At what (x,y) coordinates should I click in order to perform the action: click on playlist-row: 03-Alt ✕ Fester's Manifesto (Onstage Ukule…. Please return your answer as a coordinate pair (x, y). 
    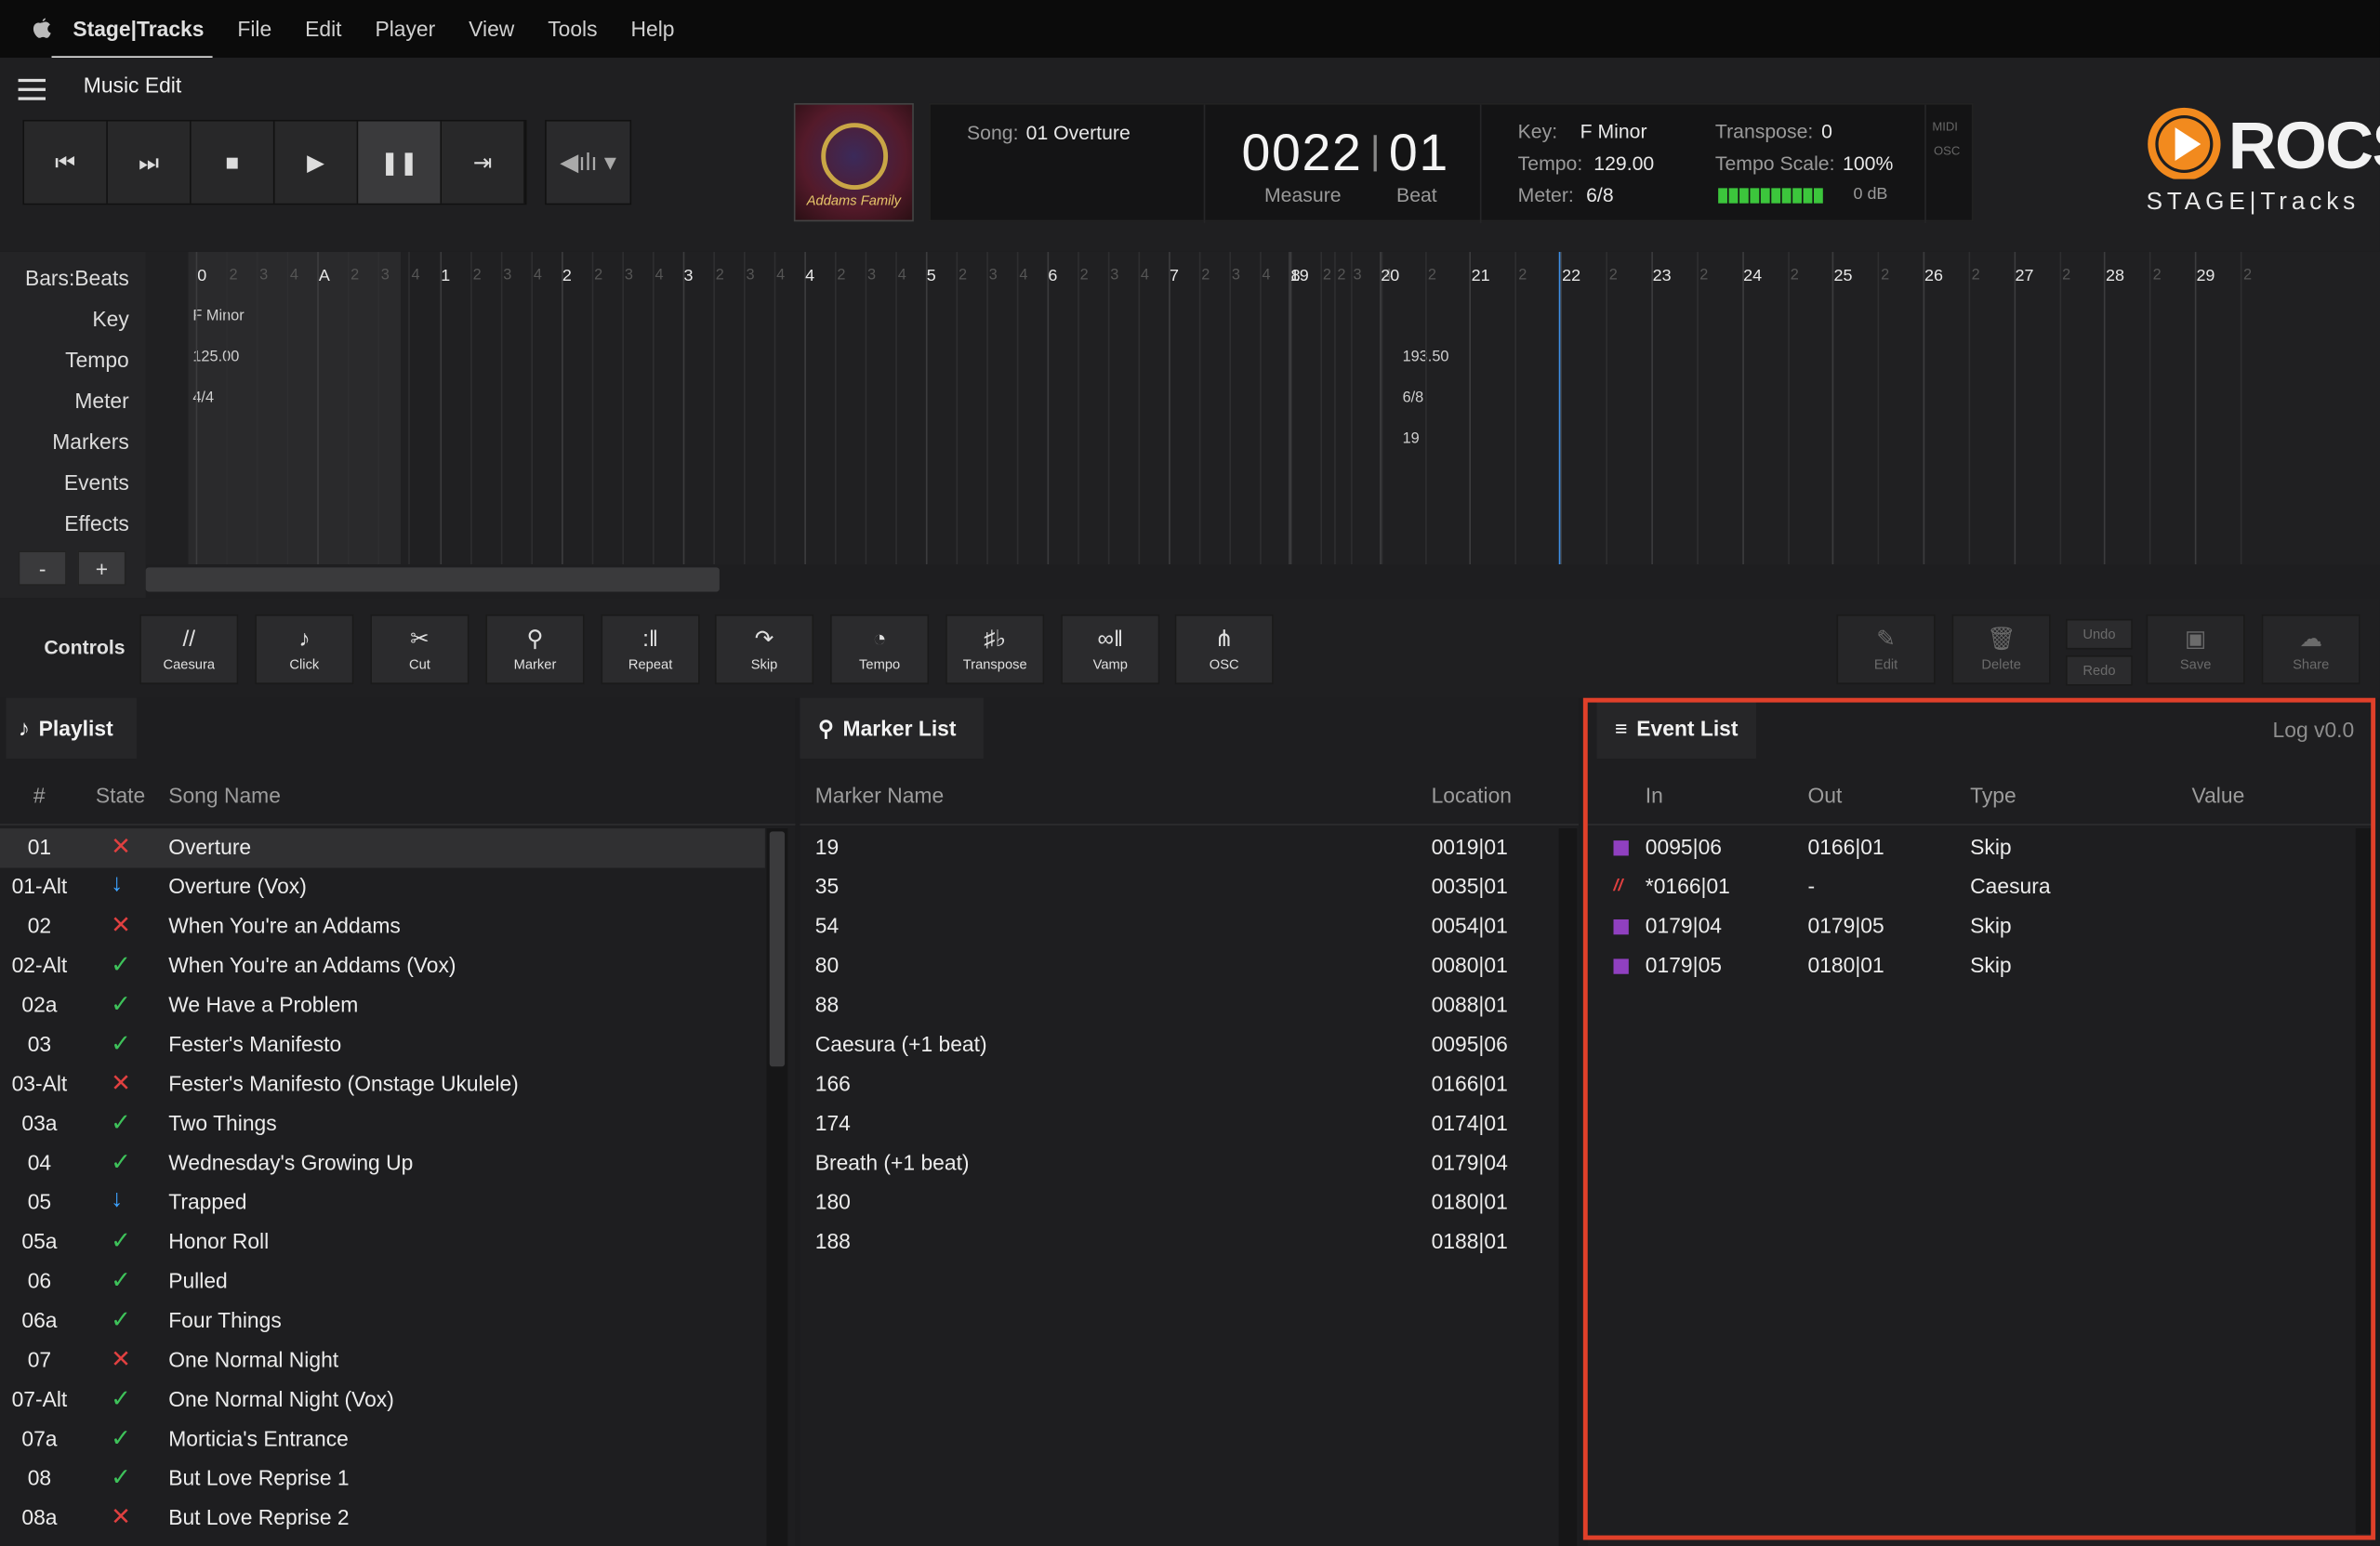
    Looking at the image, I should click on (382, 1084).